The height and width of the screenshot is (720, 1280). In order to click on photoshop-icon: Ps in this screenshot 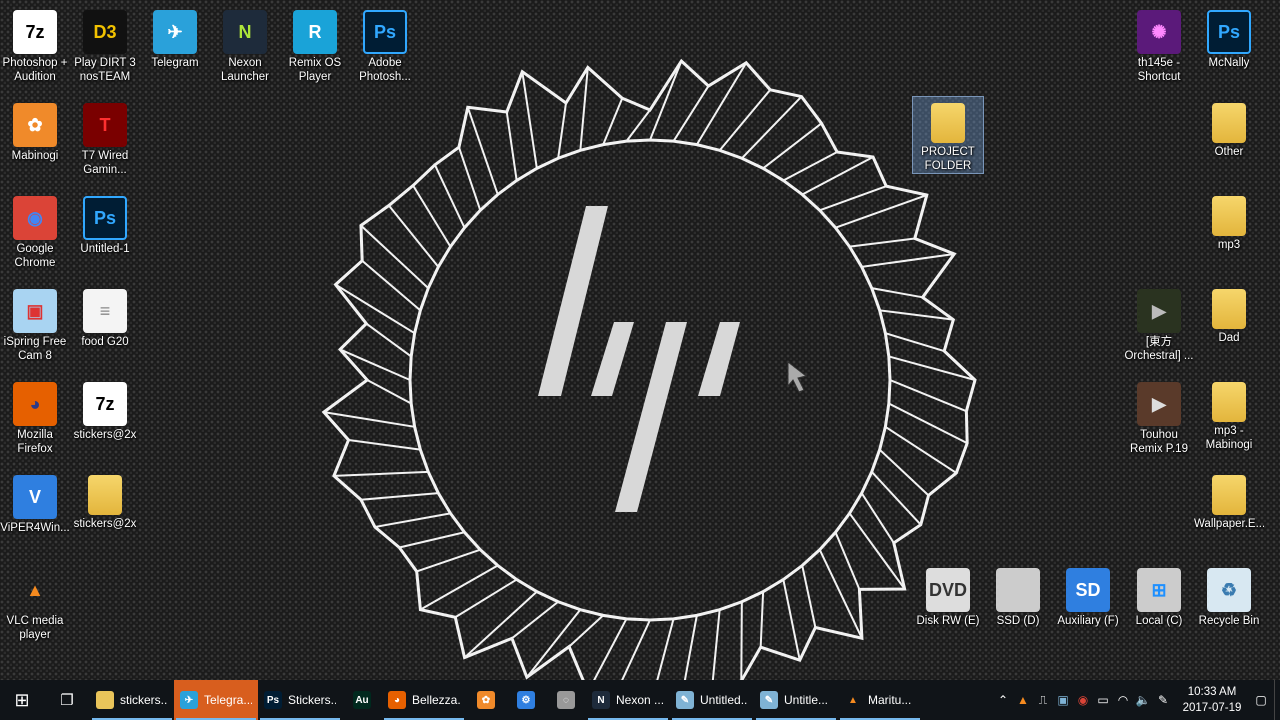, I will do `click(385, 32)`.